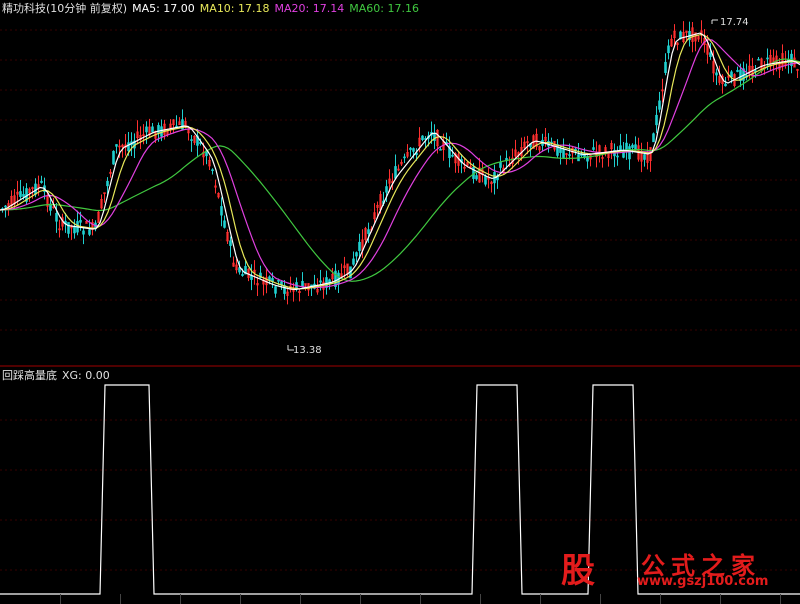 Image resolution: width=800 pixels, height=604 pixels. Describe the element at coordinates (58, 375) in the screenshot. I see `indicator-panel-header: 回踩高量底 XG: 0.00` at that location.